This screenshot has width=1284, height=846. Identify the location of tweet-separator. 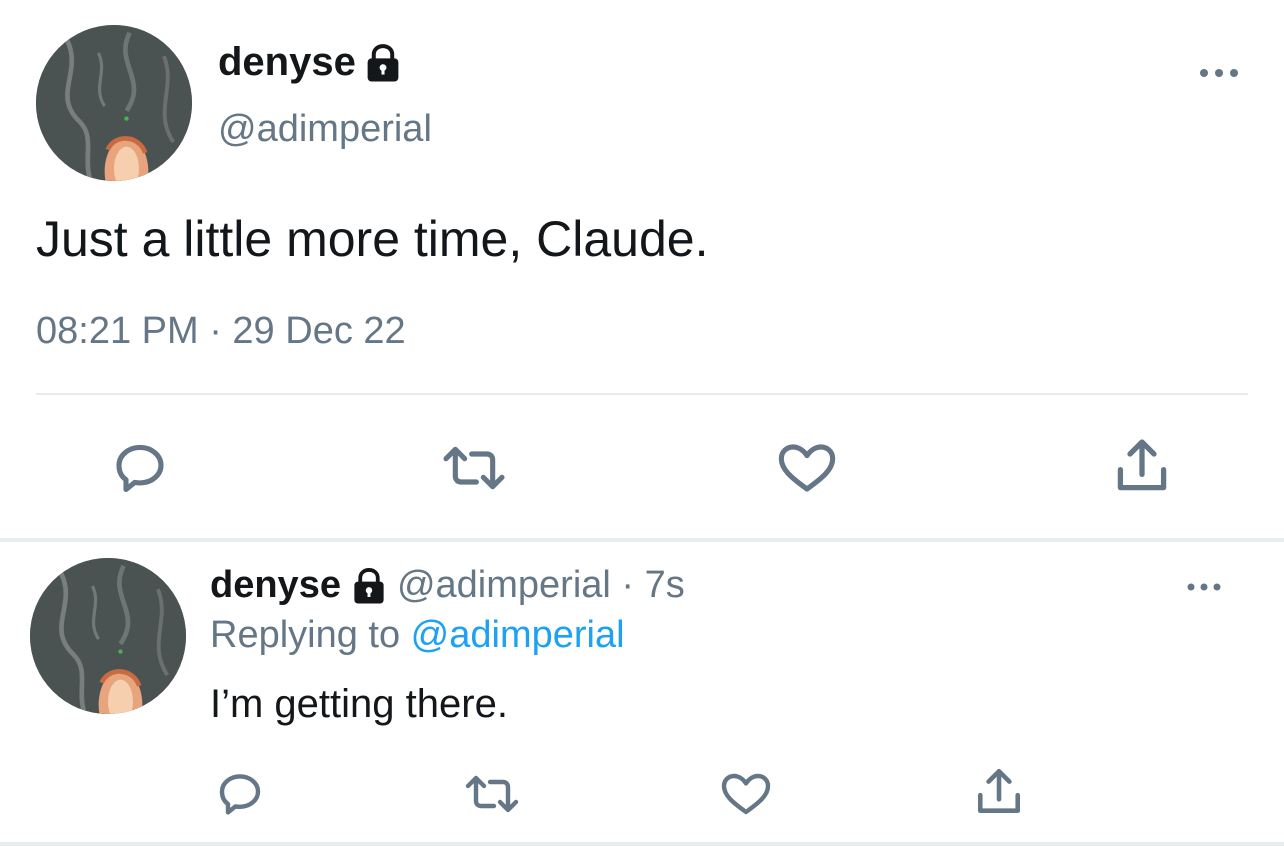
(642, 540).